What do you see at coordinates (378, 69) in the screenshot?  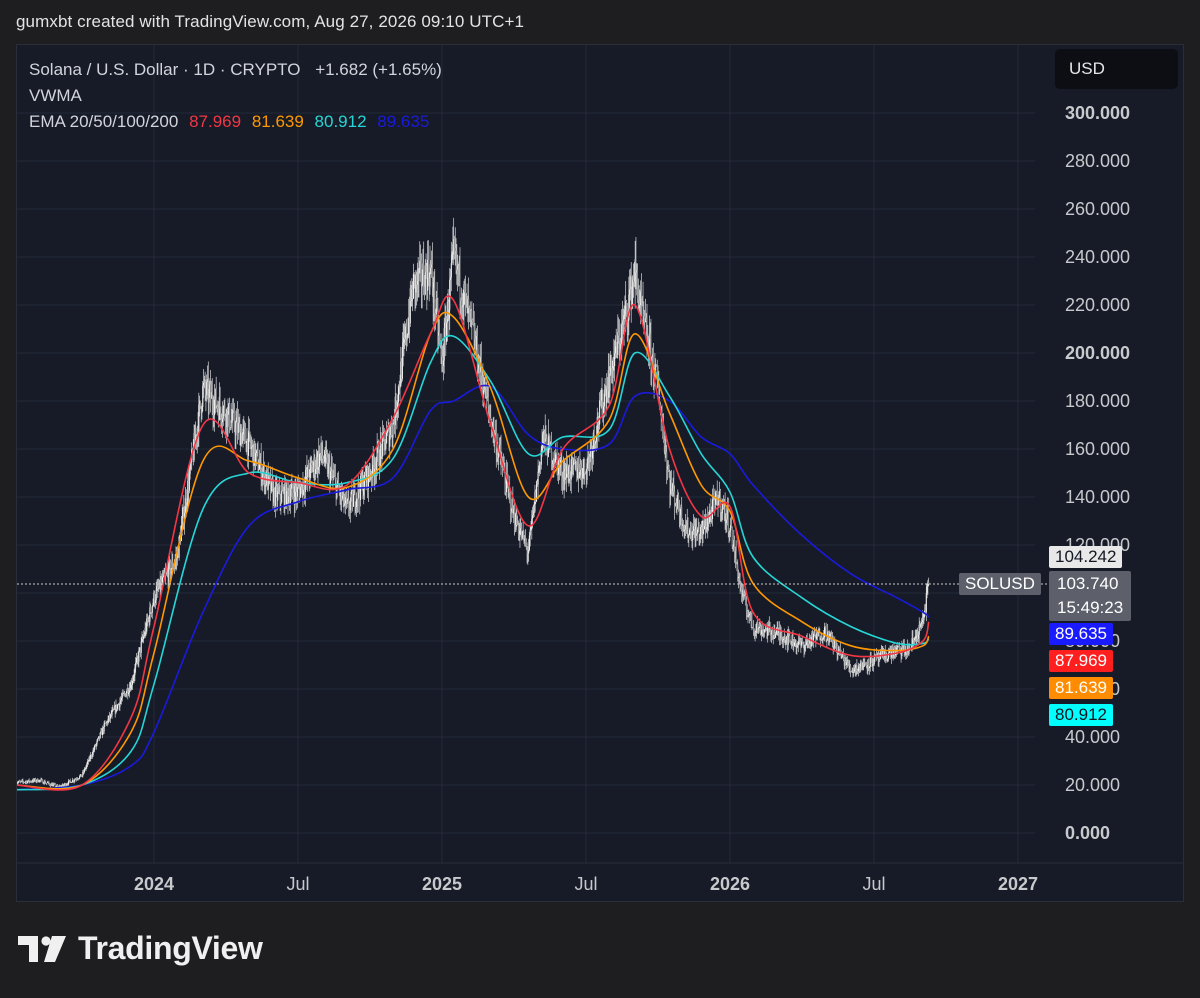 I see `legend-change: +1.682 (+1.65%)` at bounding box center [378, 69].